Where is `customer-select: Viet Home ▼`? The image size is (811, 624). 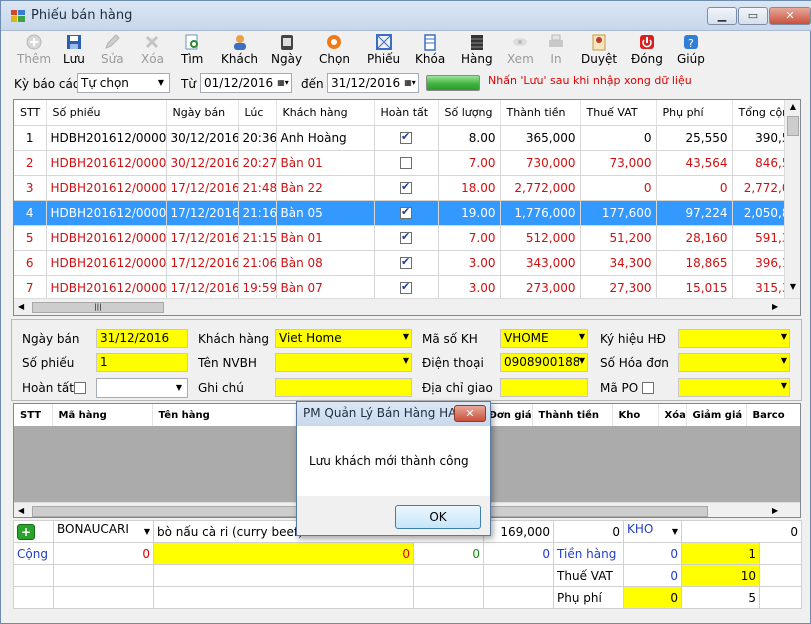
customer-select: Viet Home ▼ is located at coordinates (343, 338).